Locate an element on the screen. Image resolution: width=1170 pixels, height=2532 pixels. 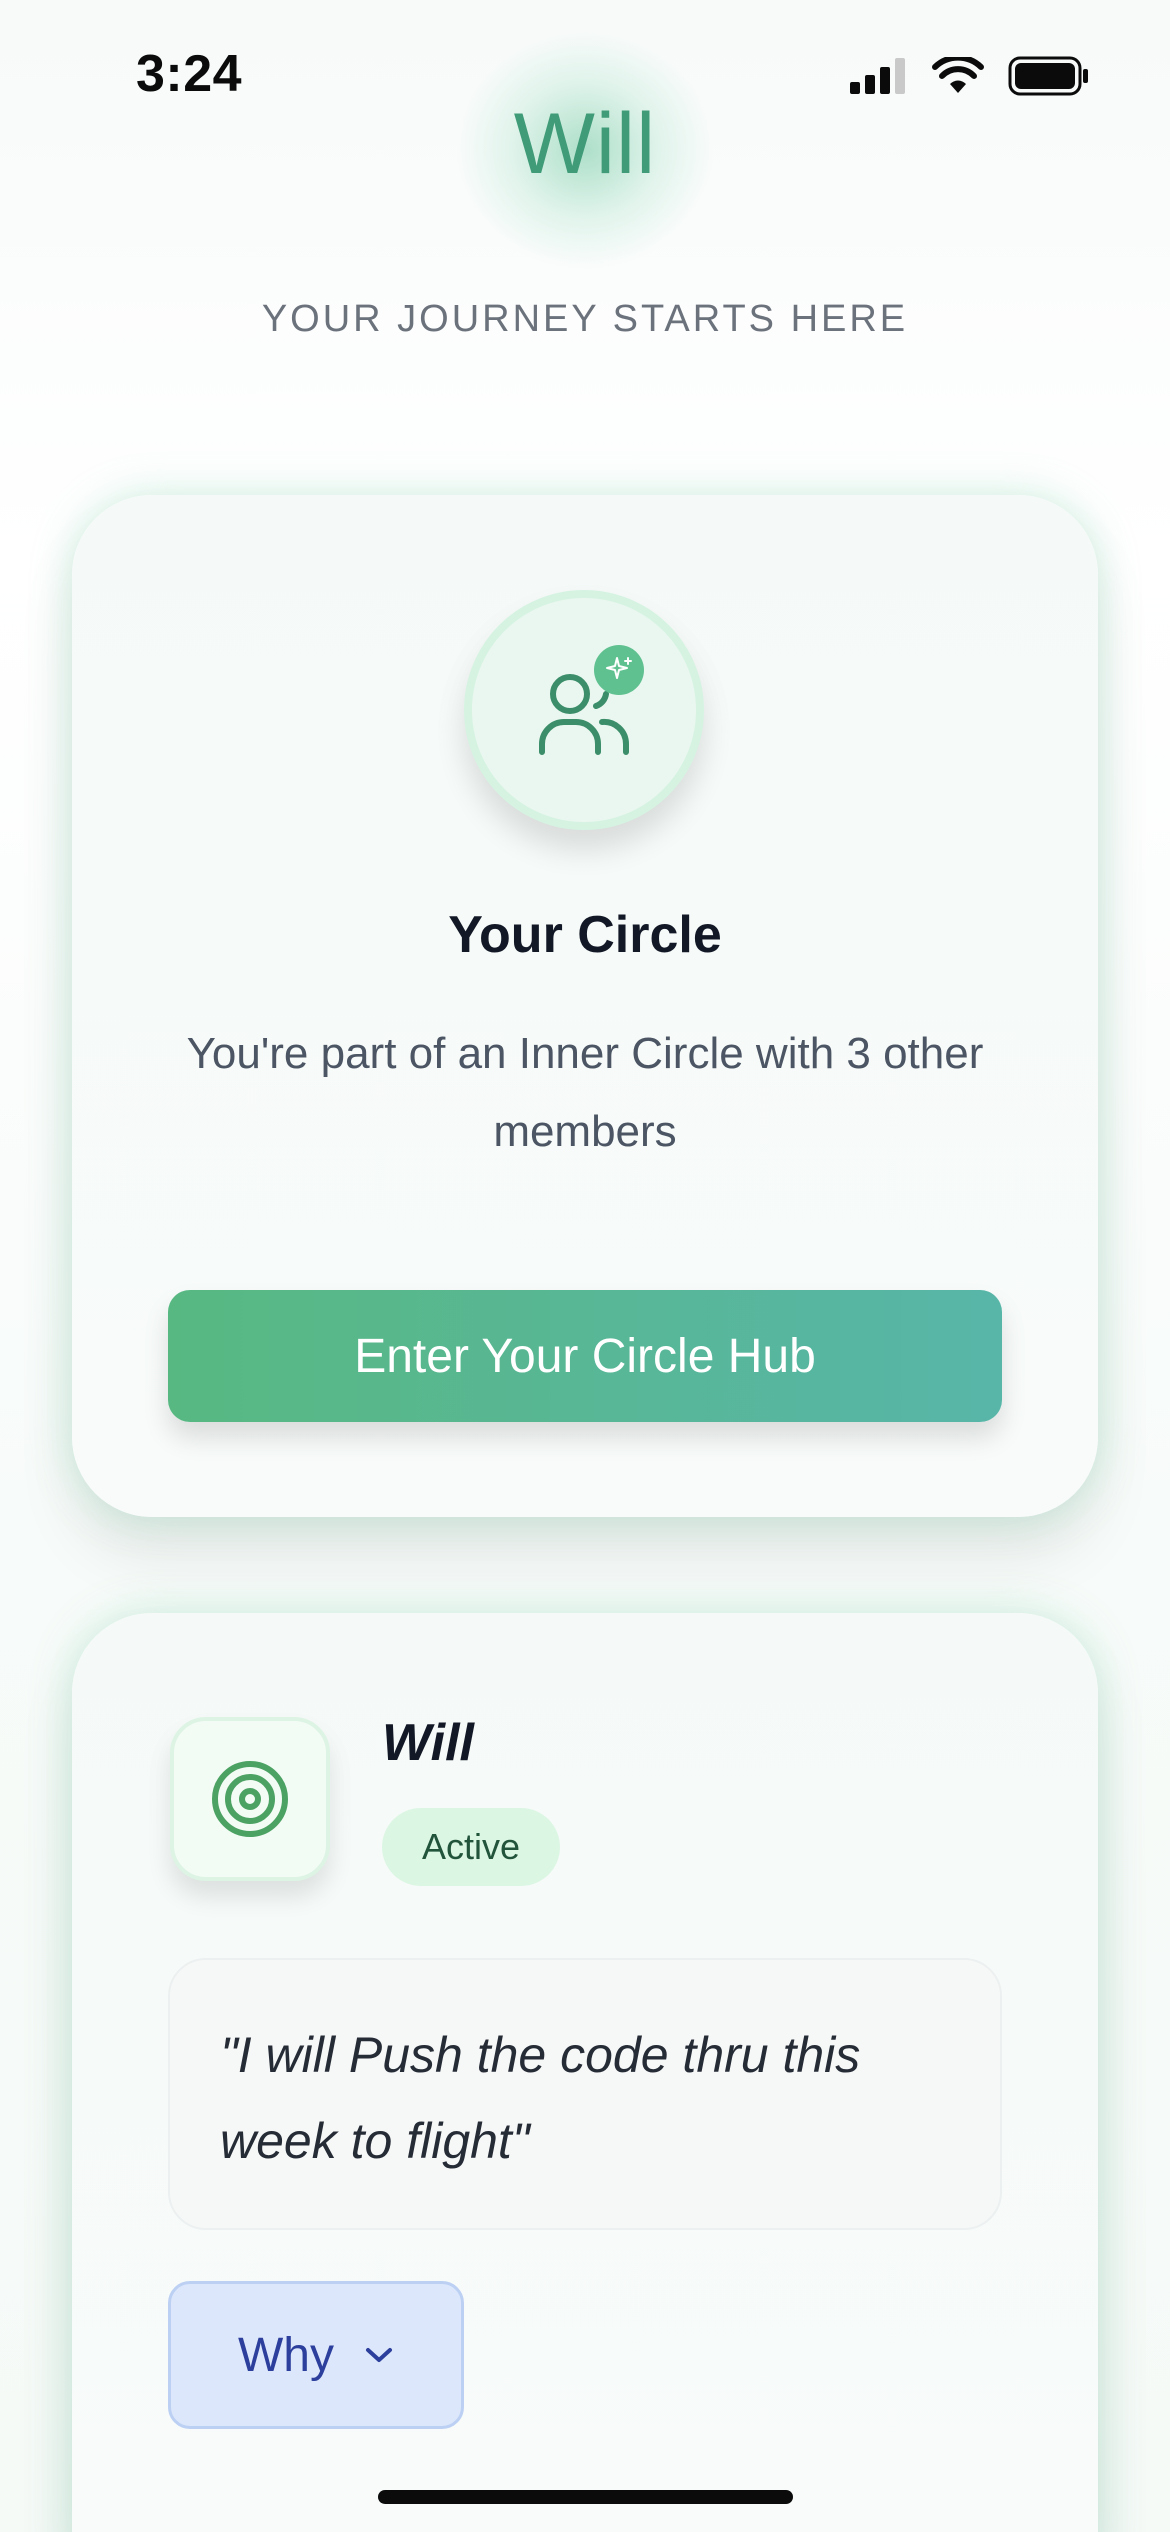
will-icon-tile is located at coordinates (250, 1799).